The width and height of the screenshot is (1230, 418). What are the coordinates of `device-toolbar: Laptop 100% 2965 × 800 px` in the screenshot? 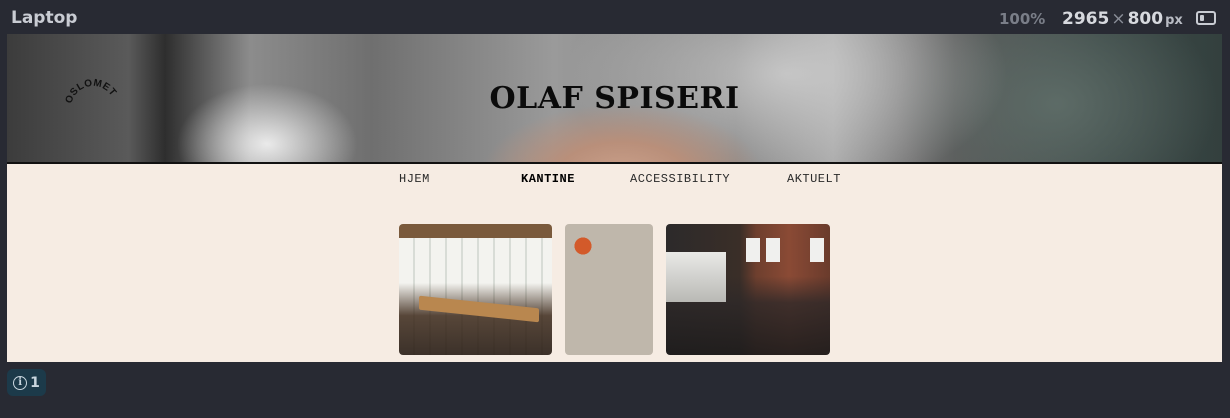 It's located at (615, 17).